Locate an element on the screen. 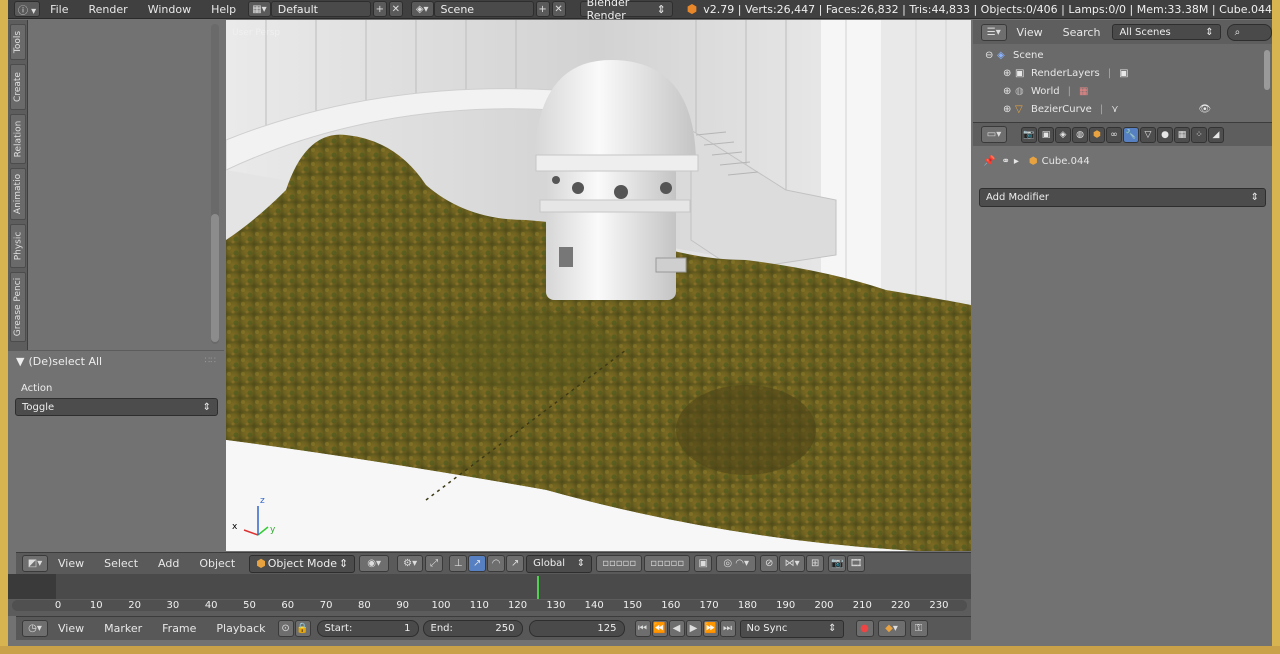 The width and height of the screenshot is (1280, 654). grip-icon: ∷∷ is located at coordinates (210, 361).